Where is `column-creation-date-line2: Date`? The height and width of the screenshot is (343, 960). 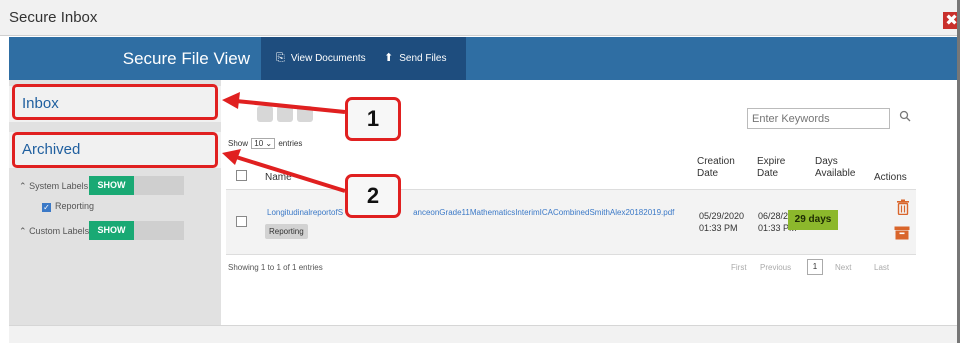
column-creation-date-line2: Date is located at coordinates (708, 173).